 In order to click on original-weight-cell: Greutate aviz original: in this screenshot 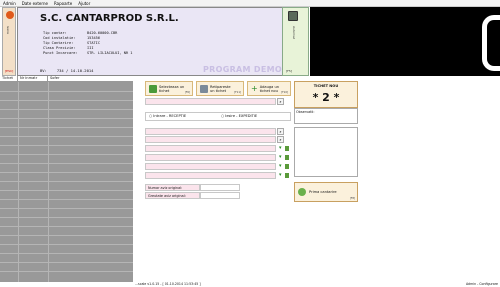, I will do `click(172, 195)`.